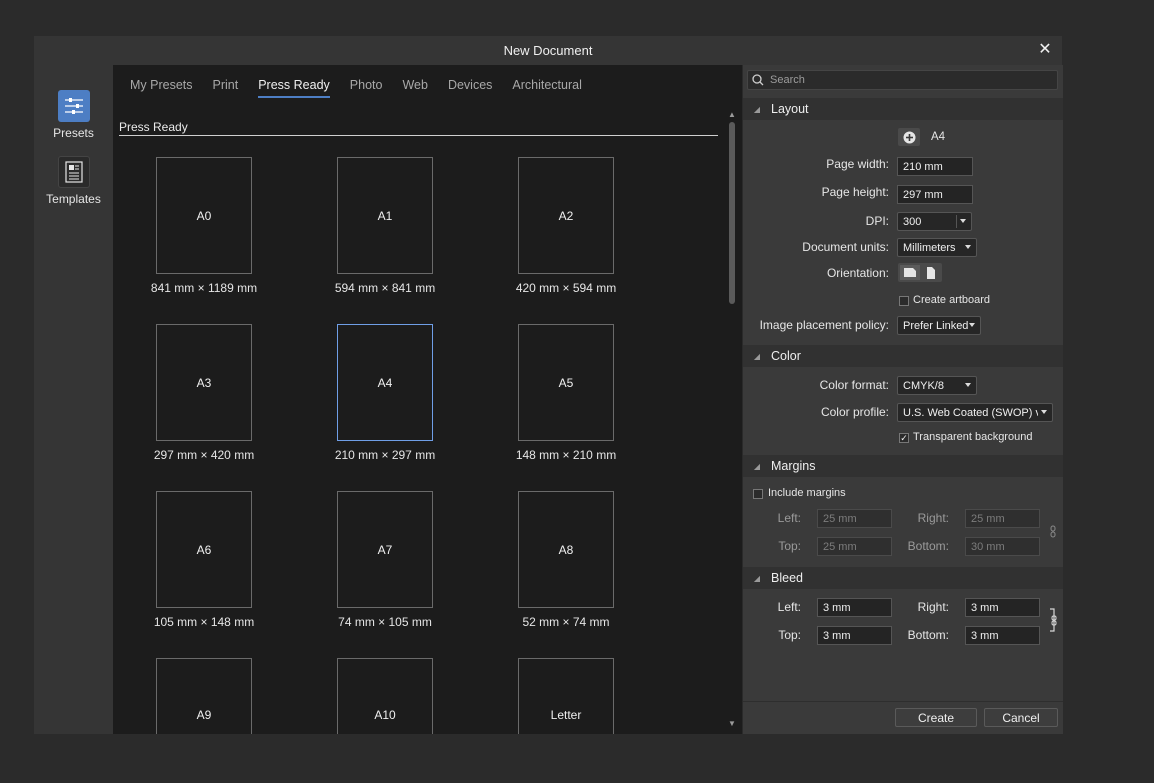 The image size is (1154, 783). I want to click on margin-right-field: 25 mm, so click(1002, 518).